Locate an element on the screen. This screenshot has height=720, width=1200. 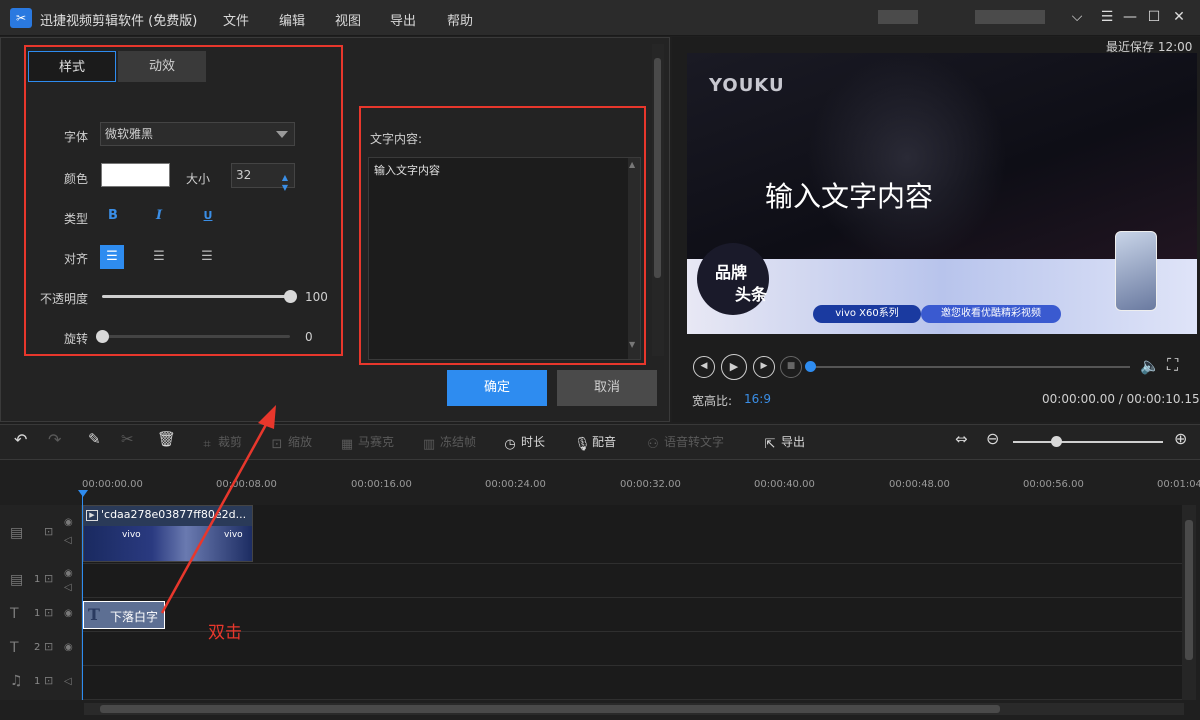
textarea-scrollbar is located at coordinates (634, 258).